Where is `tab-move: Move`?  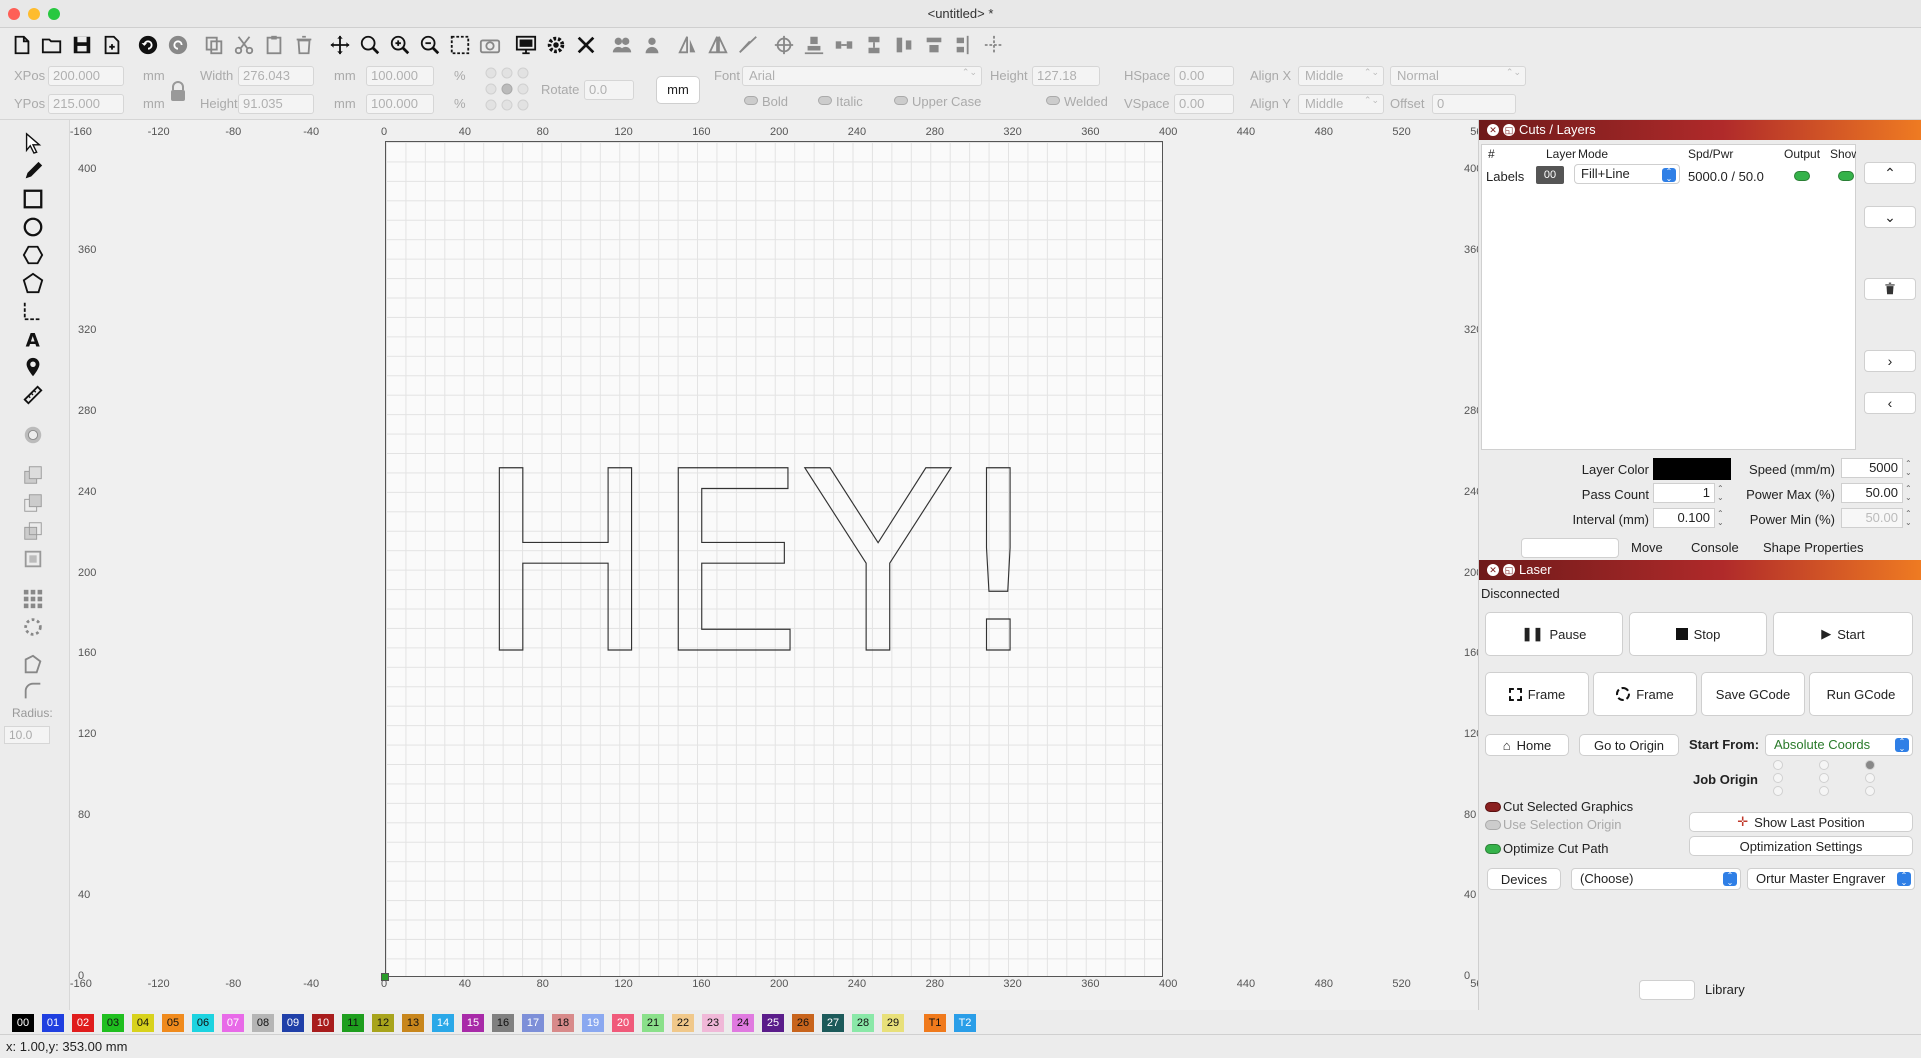 tab-move: Move is located at coordinates (1647, 547).